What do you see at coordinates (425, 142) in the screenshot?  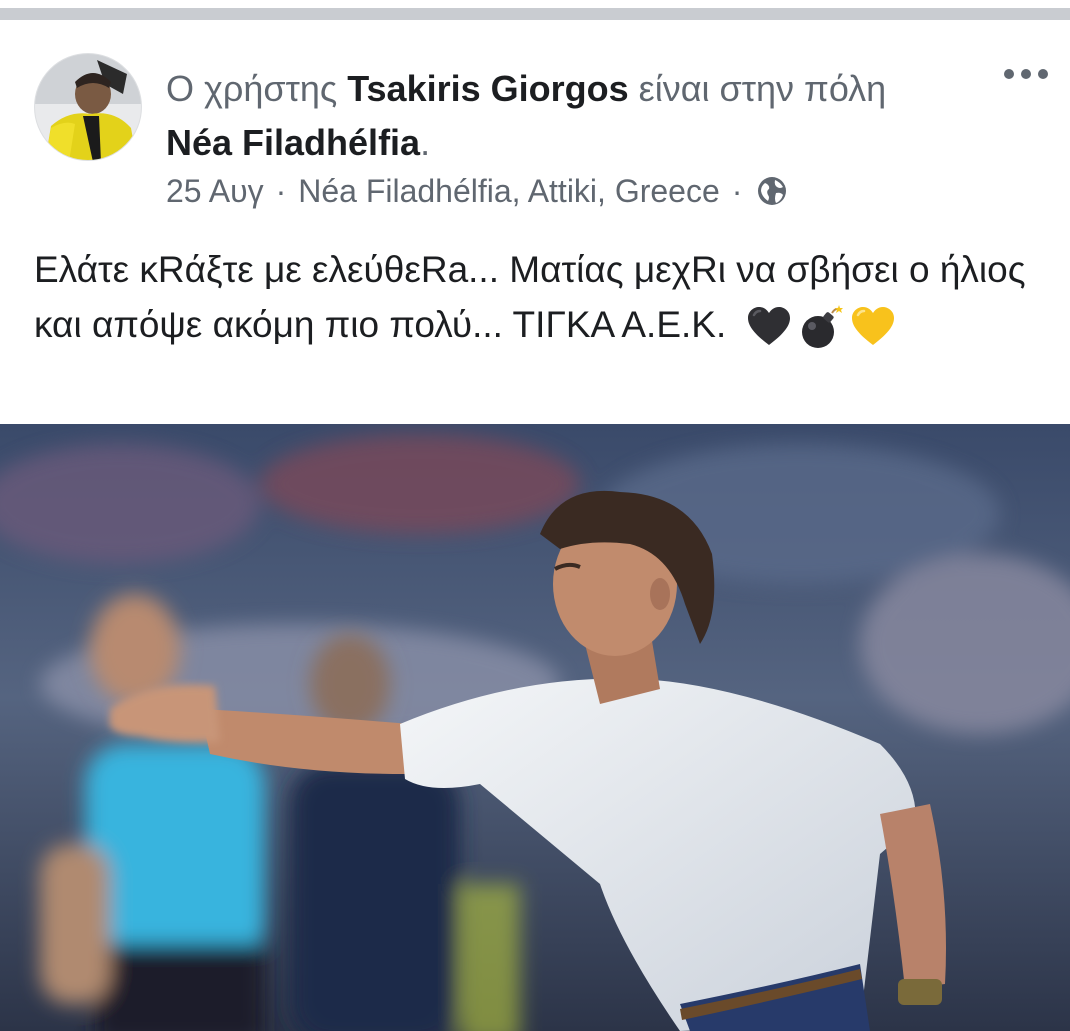 I see `header-suffix: .` at bounding box center [425, 142].